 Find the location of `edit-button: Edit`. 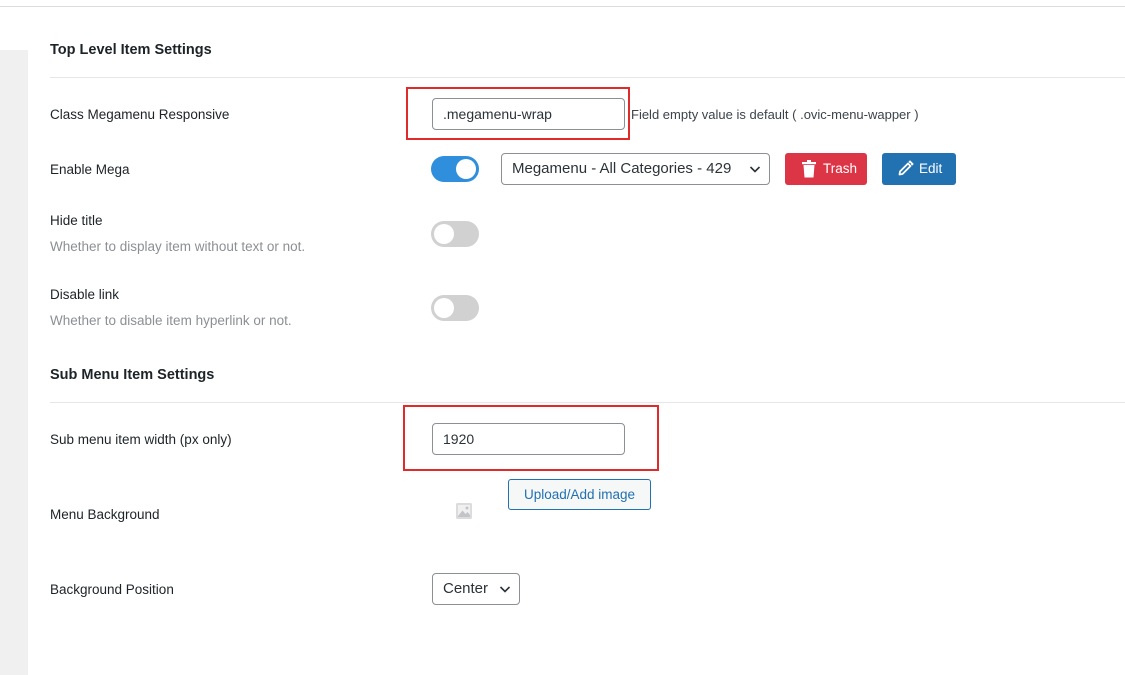

edit-button: Edit is located at coordinates (919, 169).